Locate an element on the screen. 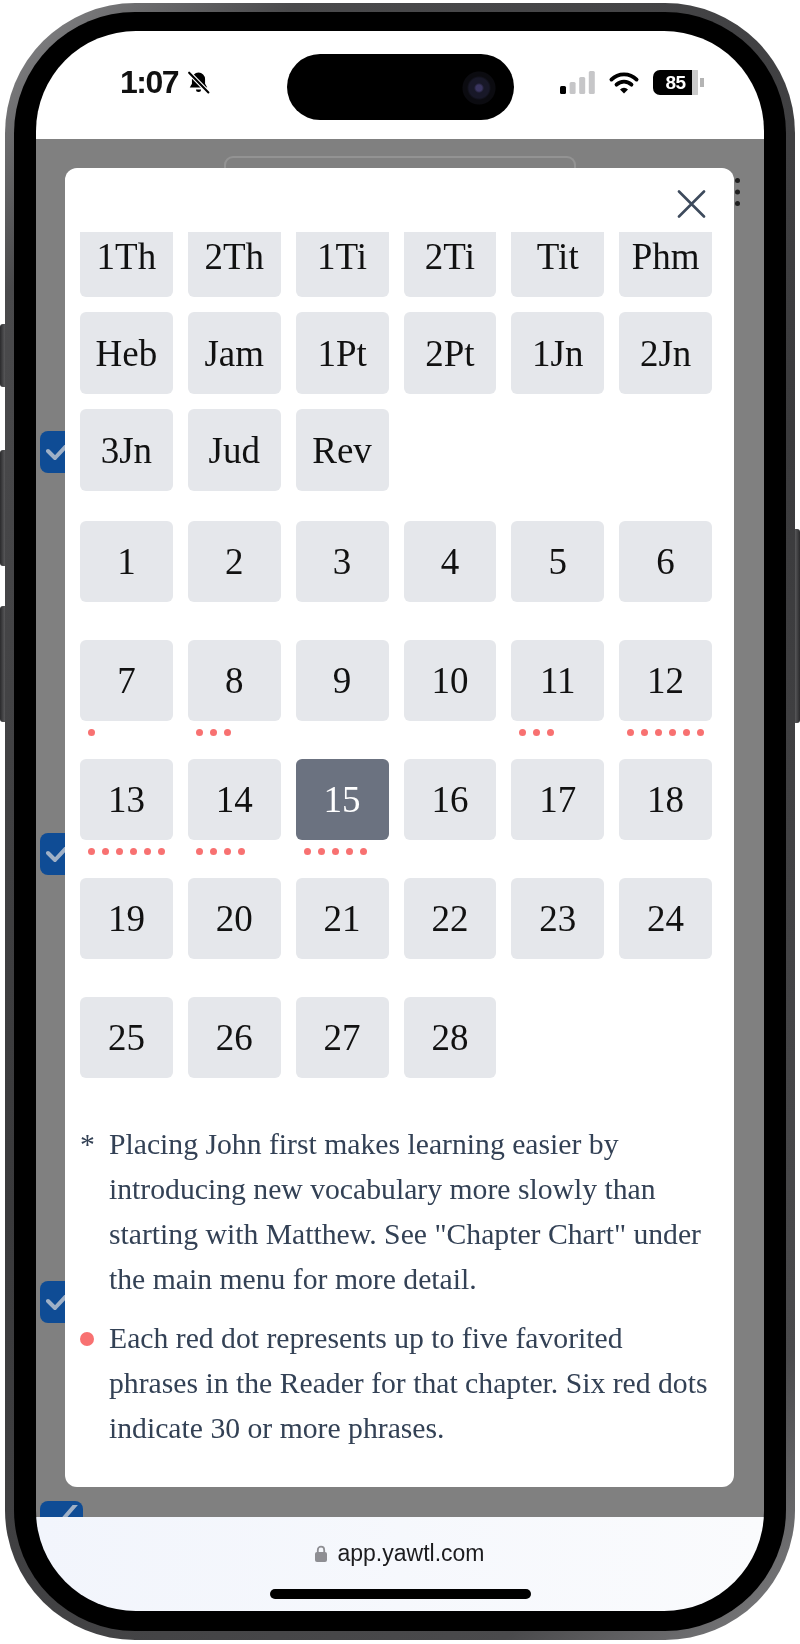 The image size is (800, 1644). chapter-button: 24 is located at coordinates (665, 918).